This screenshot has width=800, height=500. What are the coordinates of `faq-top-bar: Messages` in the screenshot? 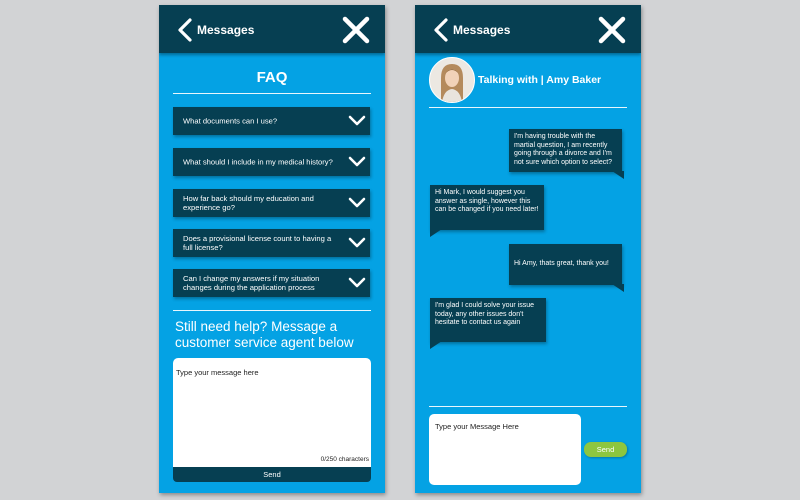 It's located at (272, 29).